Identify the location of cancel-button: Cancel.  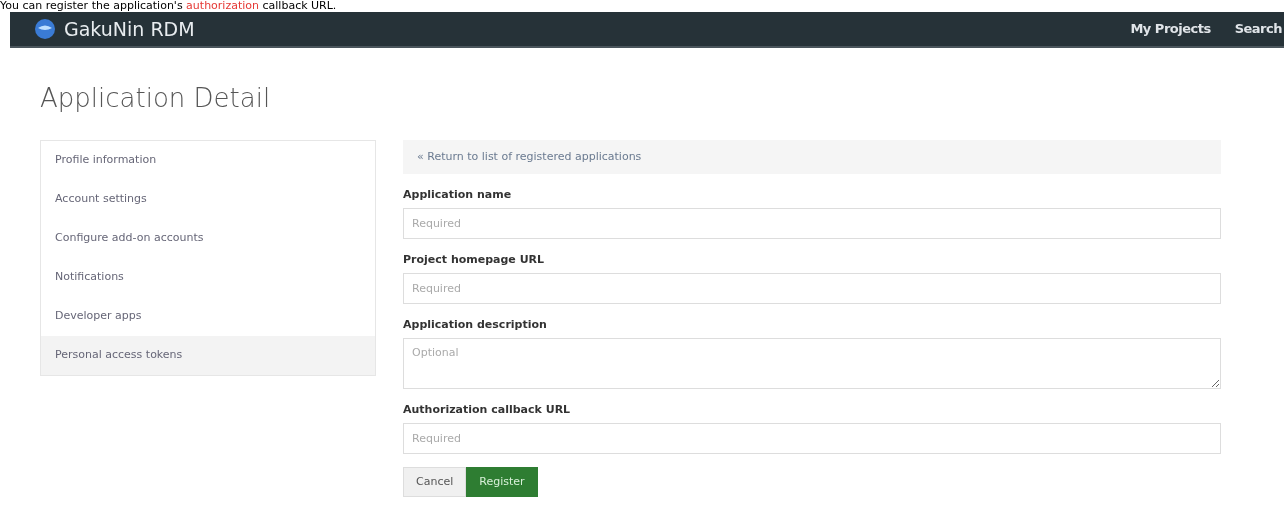
(435, 482).